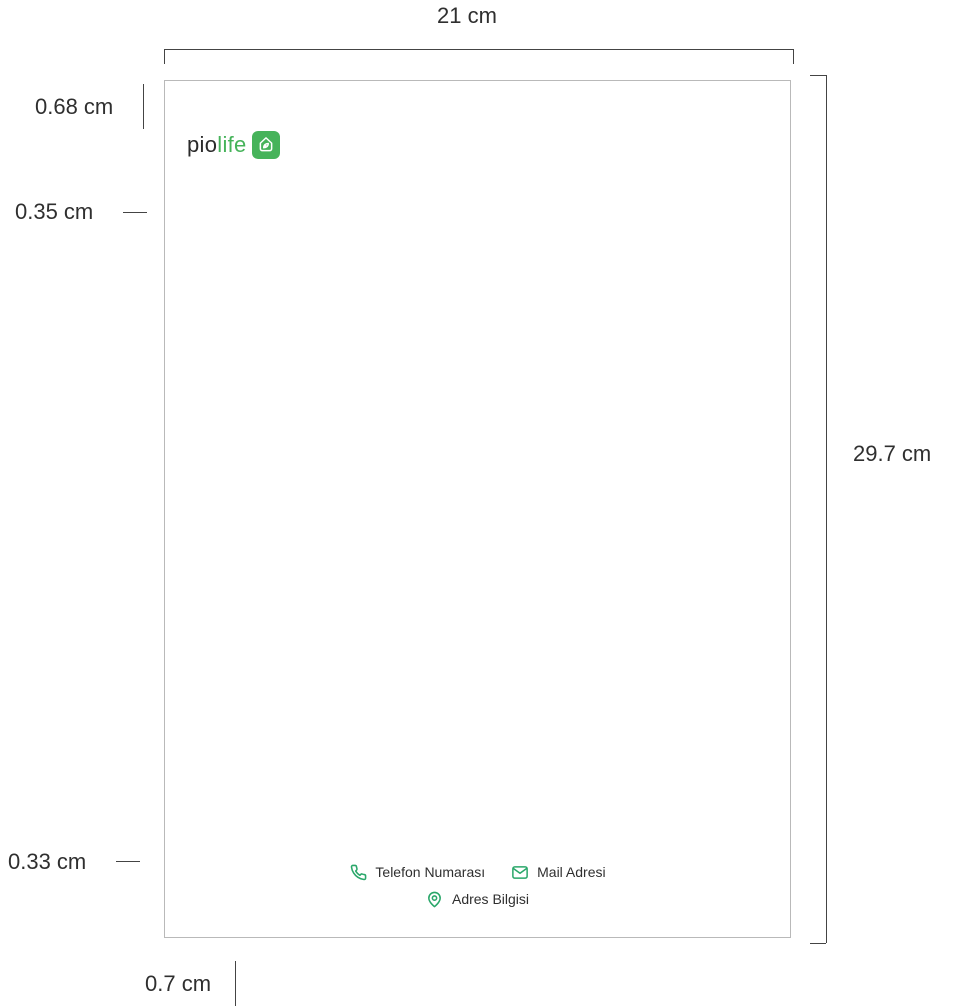  Describe the element at coordinates (143, 106) in the screenshot. I see `top-margin-marker` at that location.